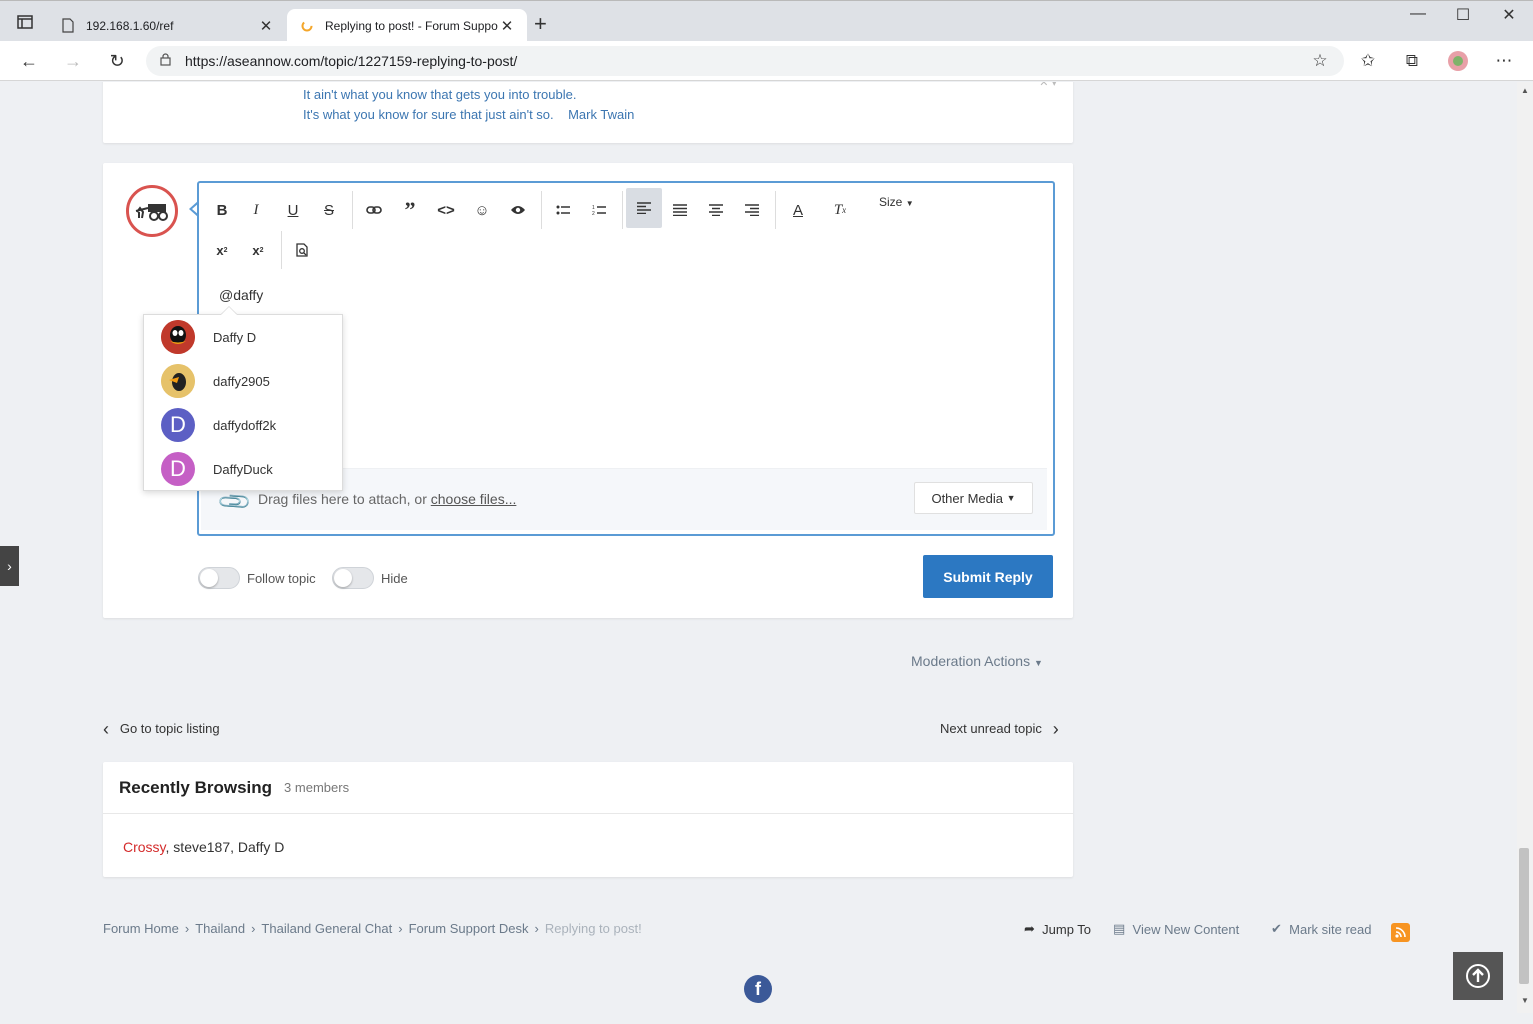 This screenshot has height=1024, width=1533. Describe the element at coordinates (144, 847) in the screenshot. I see `member-link: Crossy` at that location.